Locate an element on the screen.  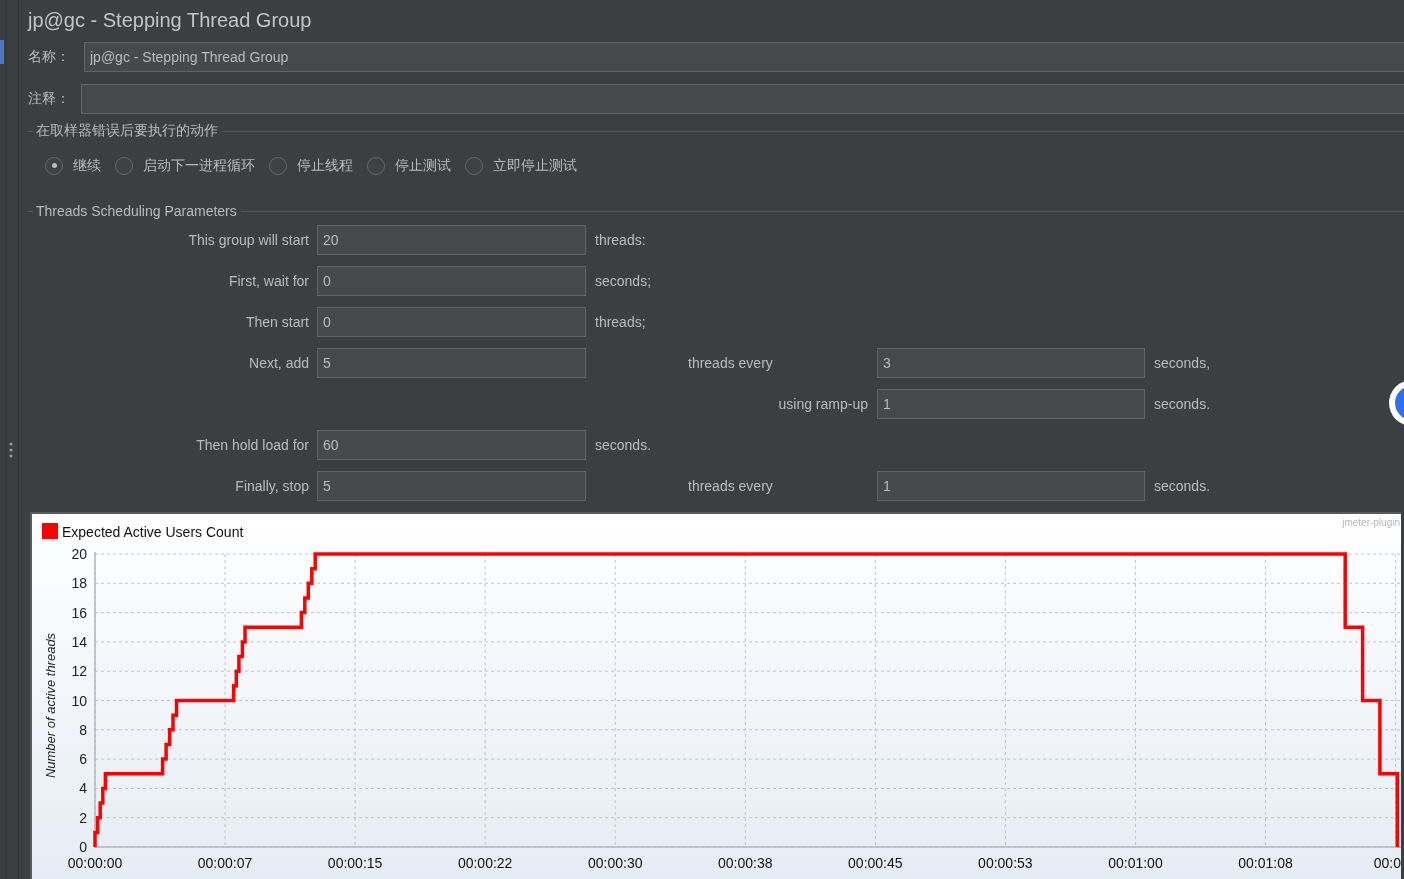
field-label: Then hold load for is located at coordinates (252, 445).